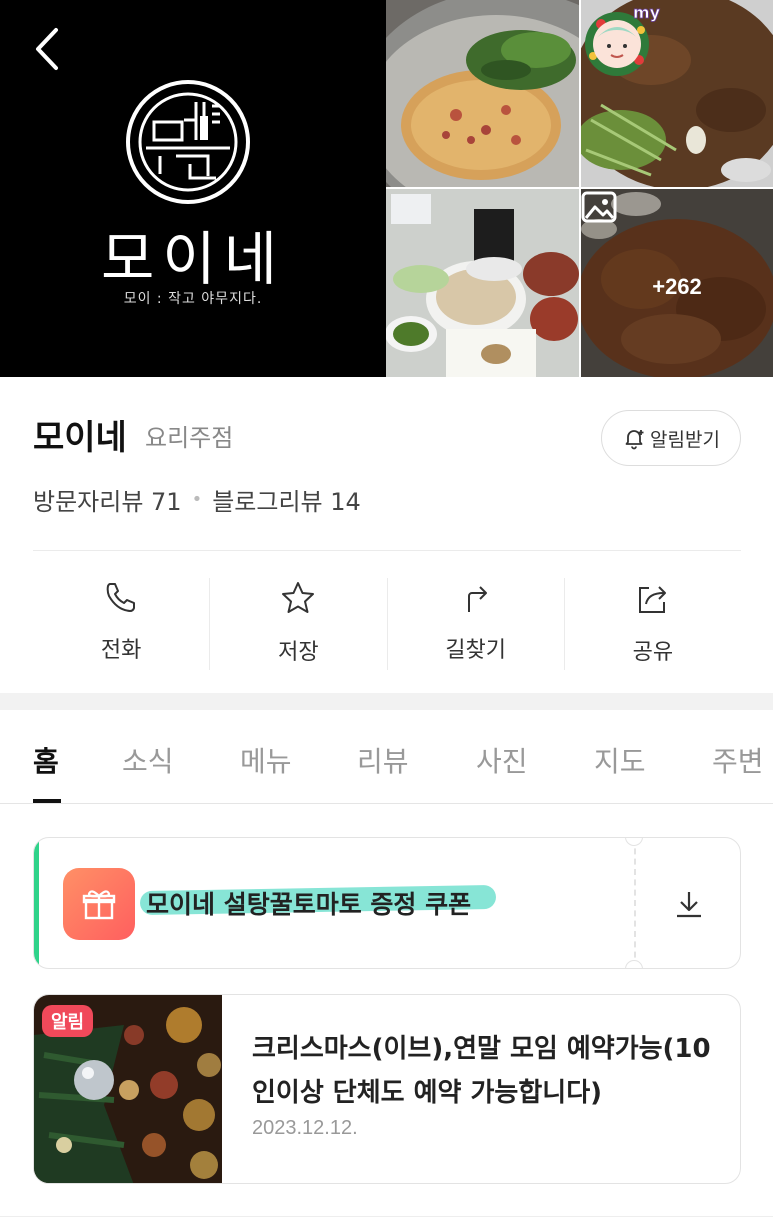 The width and height of the screenshot is (773, 1224). Describe the element at coordinates (599, 207) in the screenshot. I see `image-icon` at that location.